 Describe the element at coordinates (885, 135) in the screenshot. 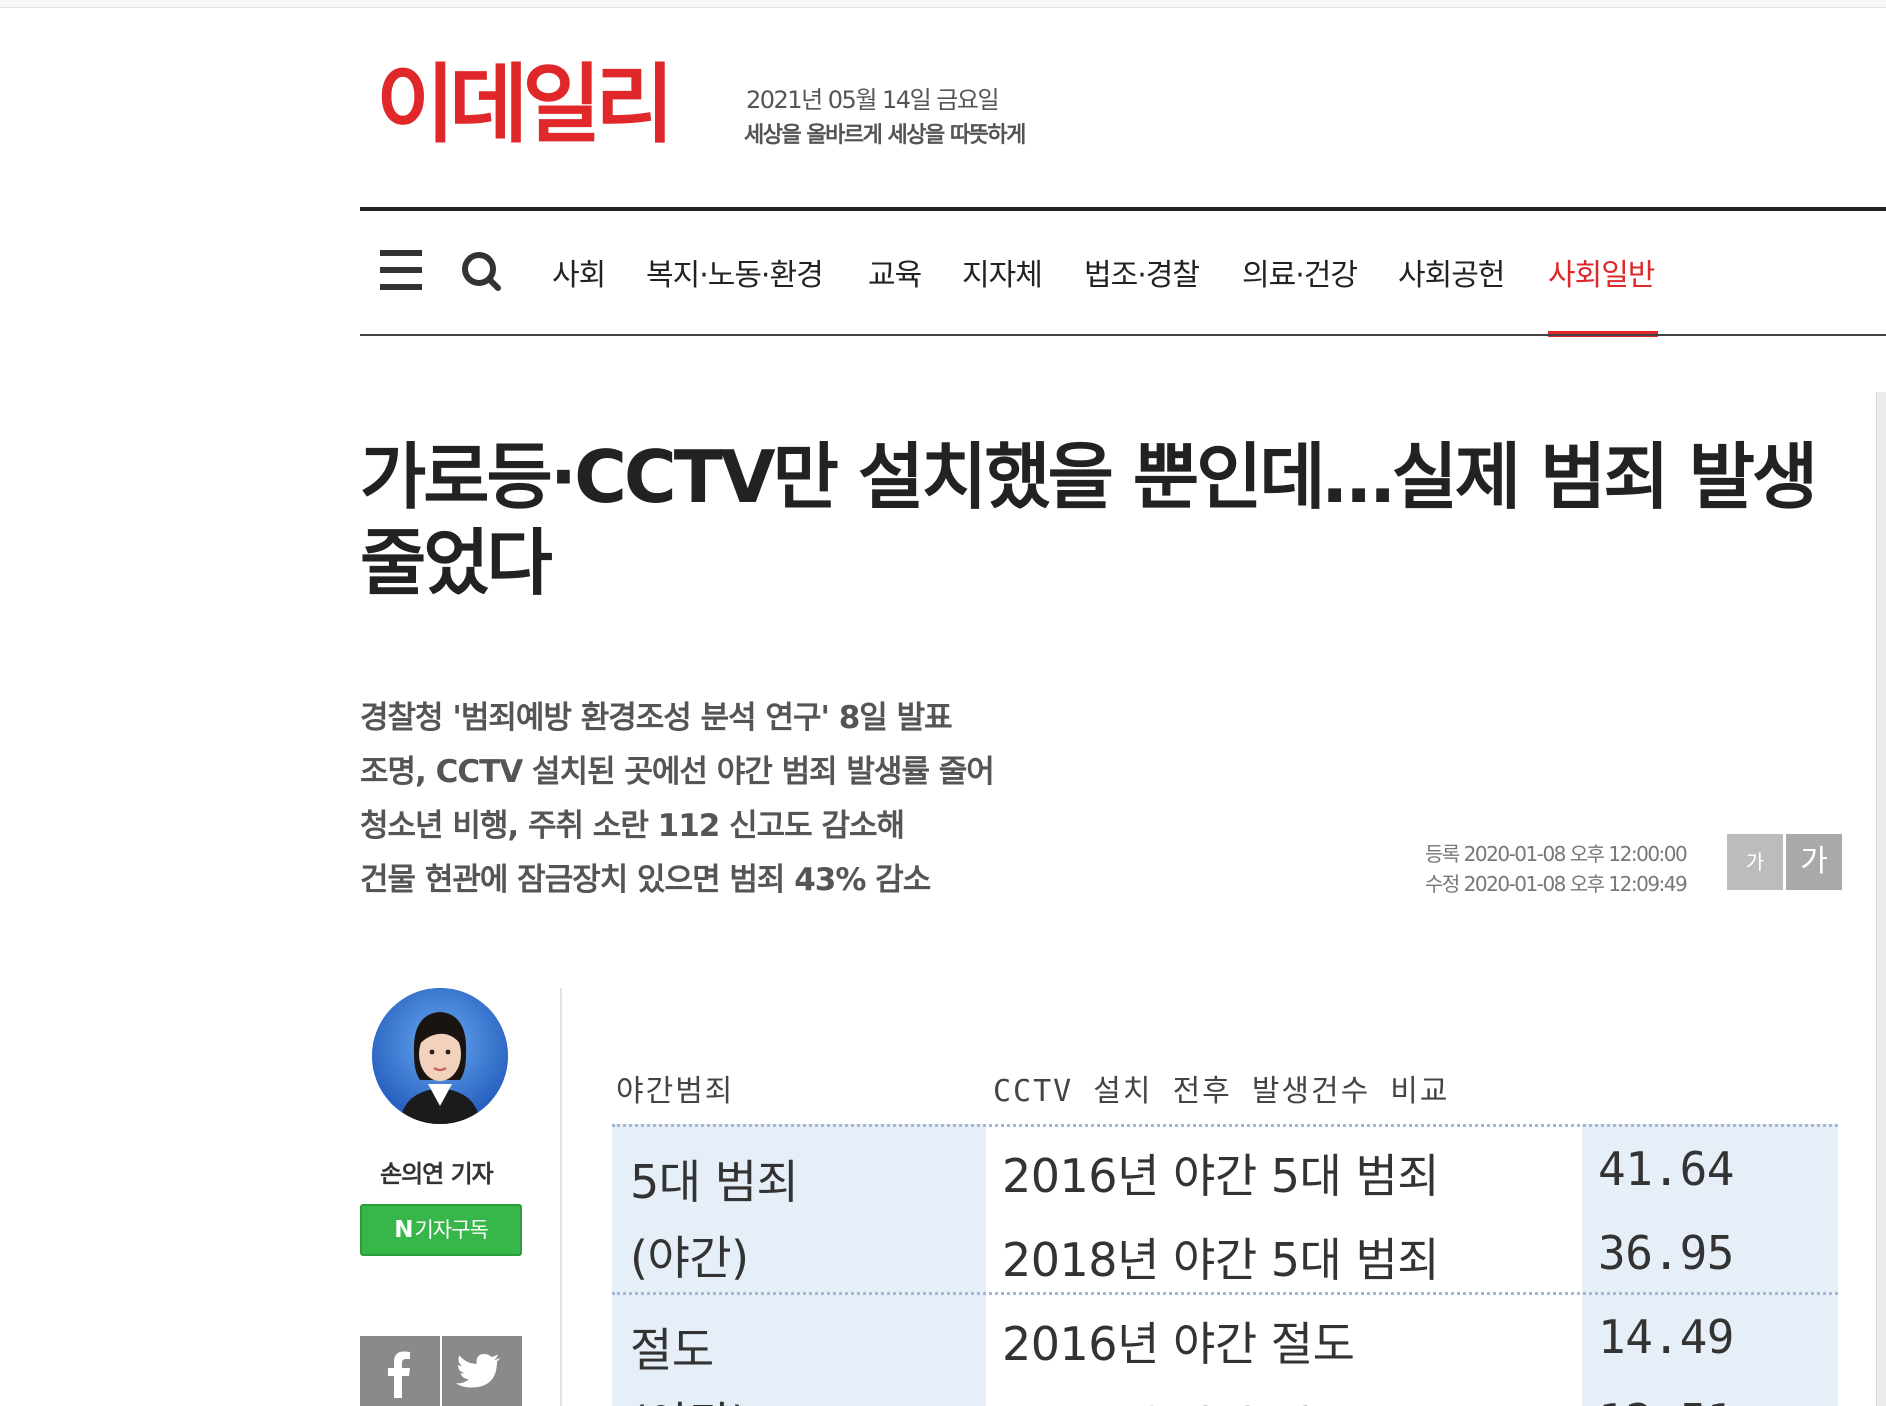

I see `header-slogan: 세상을 올바르게 세상을 따뜻하게` at that location.